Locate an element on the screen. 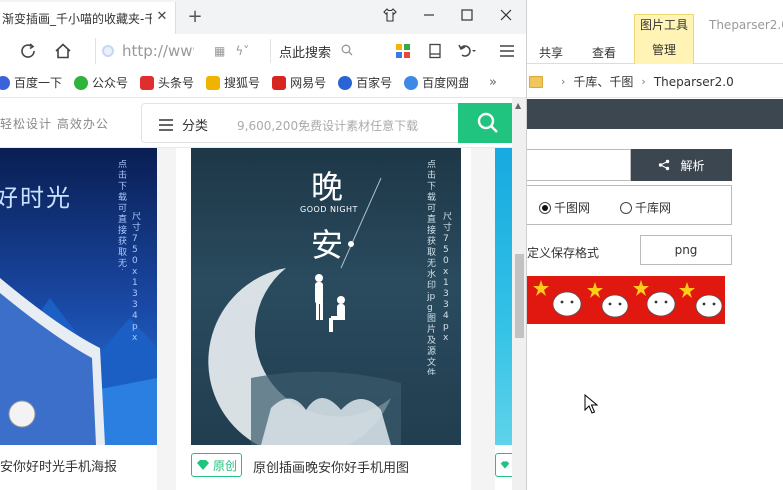  wechat-icon is located at coordinates (81, 82).